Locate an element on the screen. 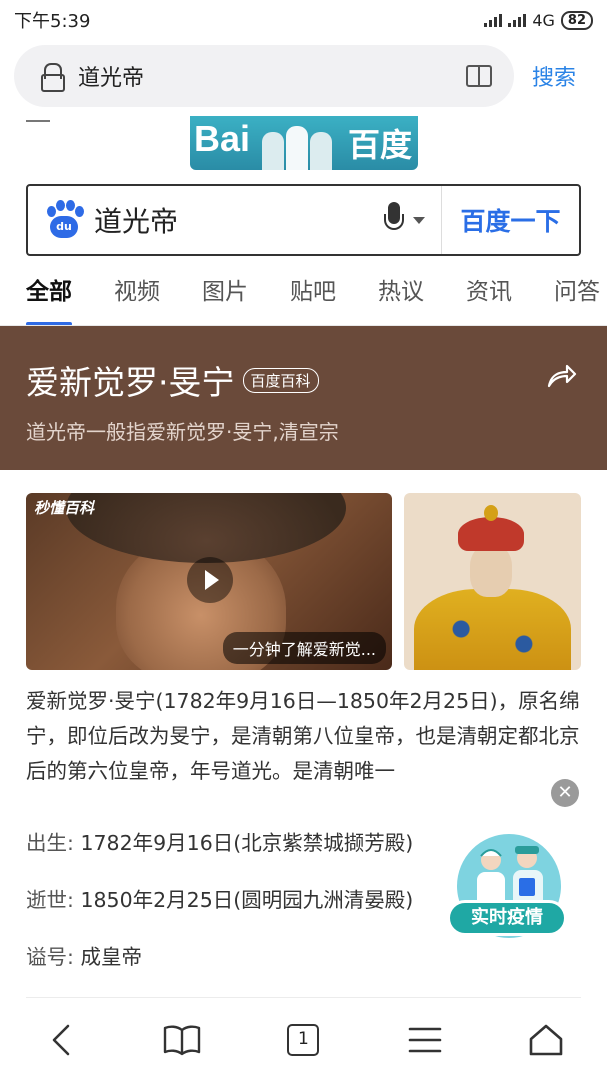 Image resolution: width=607 pixels, height=1080 pixels. microphone-icon is located at coordinates (394, 220).